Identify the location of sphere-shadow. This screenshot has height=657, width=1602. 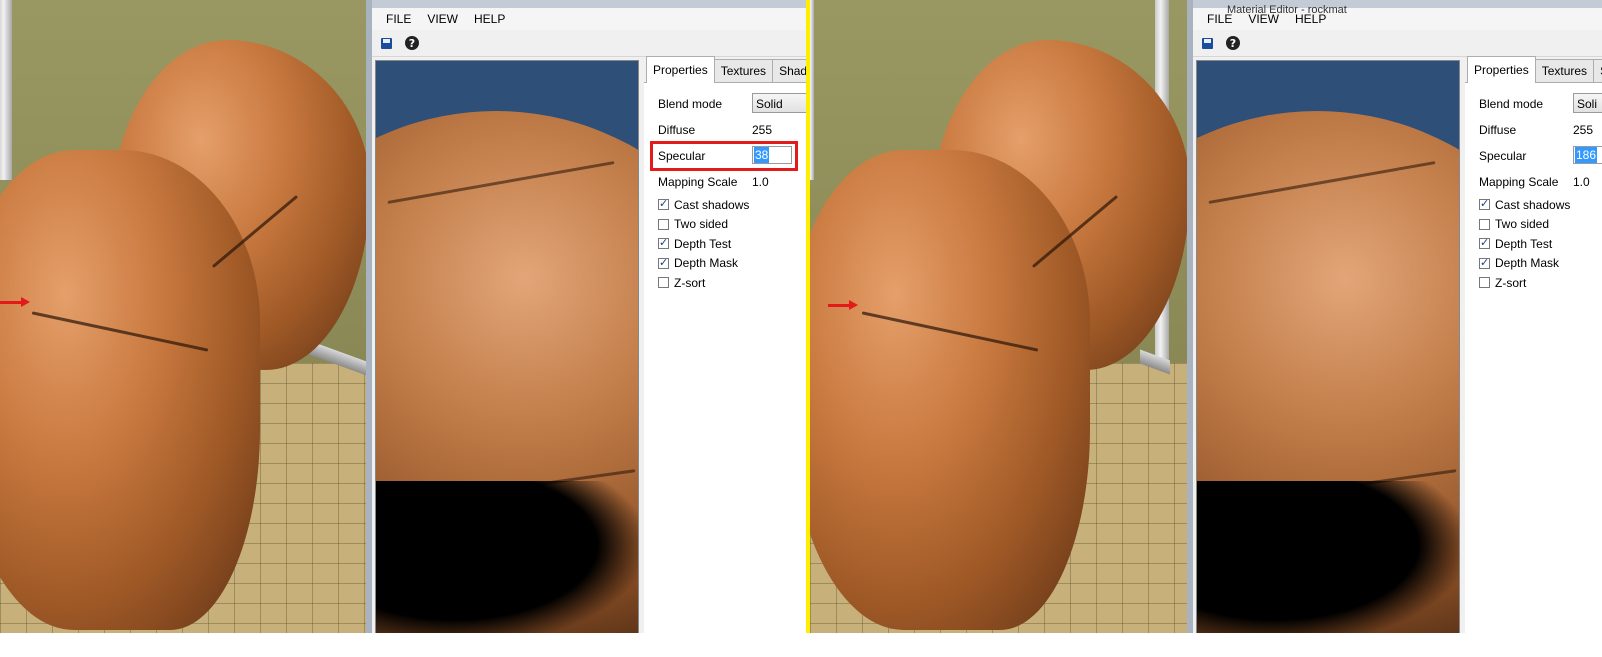
(507, 557).